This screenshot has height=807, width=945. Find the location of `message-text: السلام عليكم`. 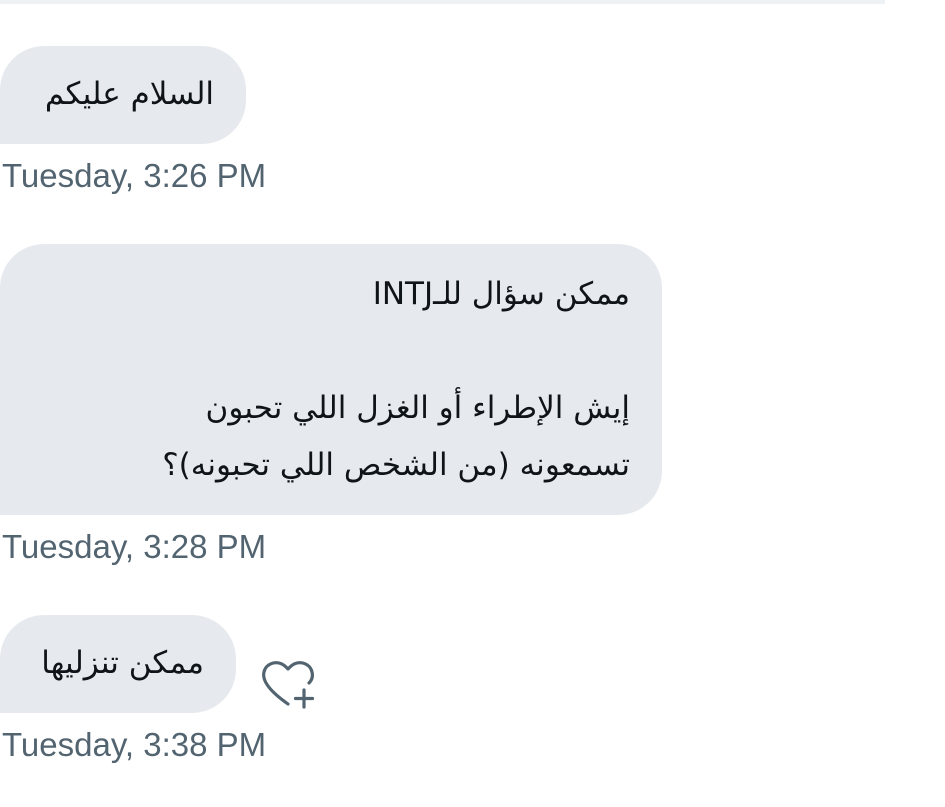

message-text: السلام عليكم is located at coordinates (129, 94).